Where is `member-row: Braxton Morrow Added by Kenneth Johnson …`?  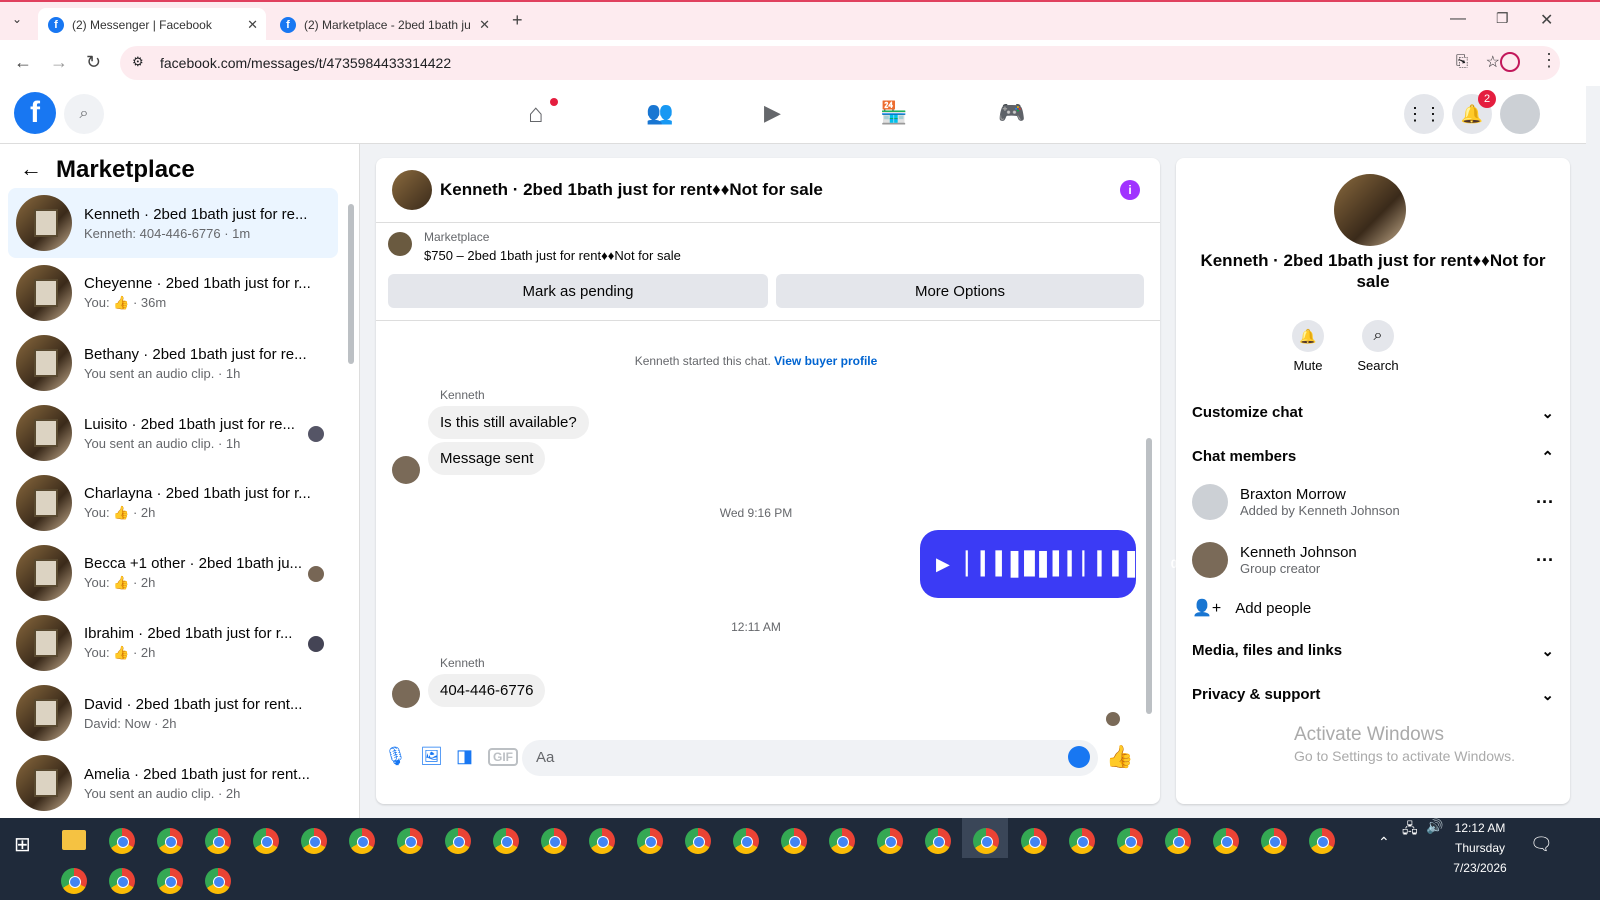 member-row: Braxton Morrow Added by Kenneth Johnson … is located at coordinates (1373, 502).